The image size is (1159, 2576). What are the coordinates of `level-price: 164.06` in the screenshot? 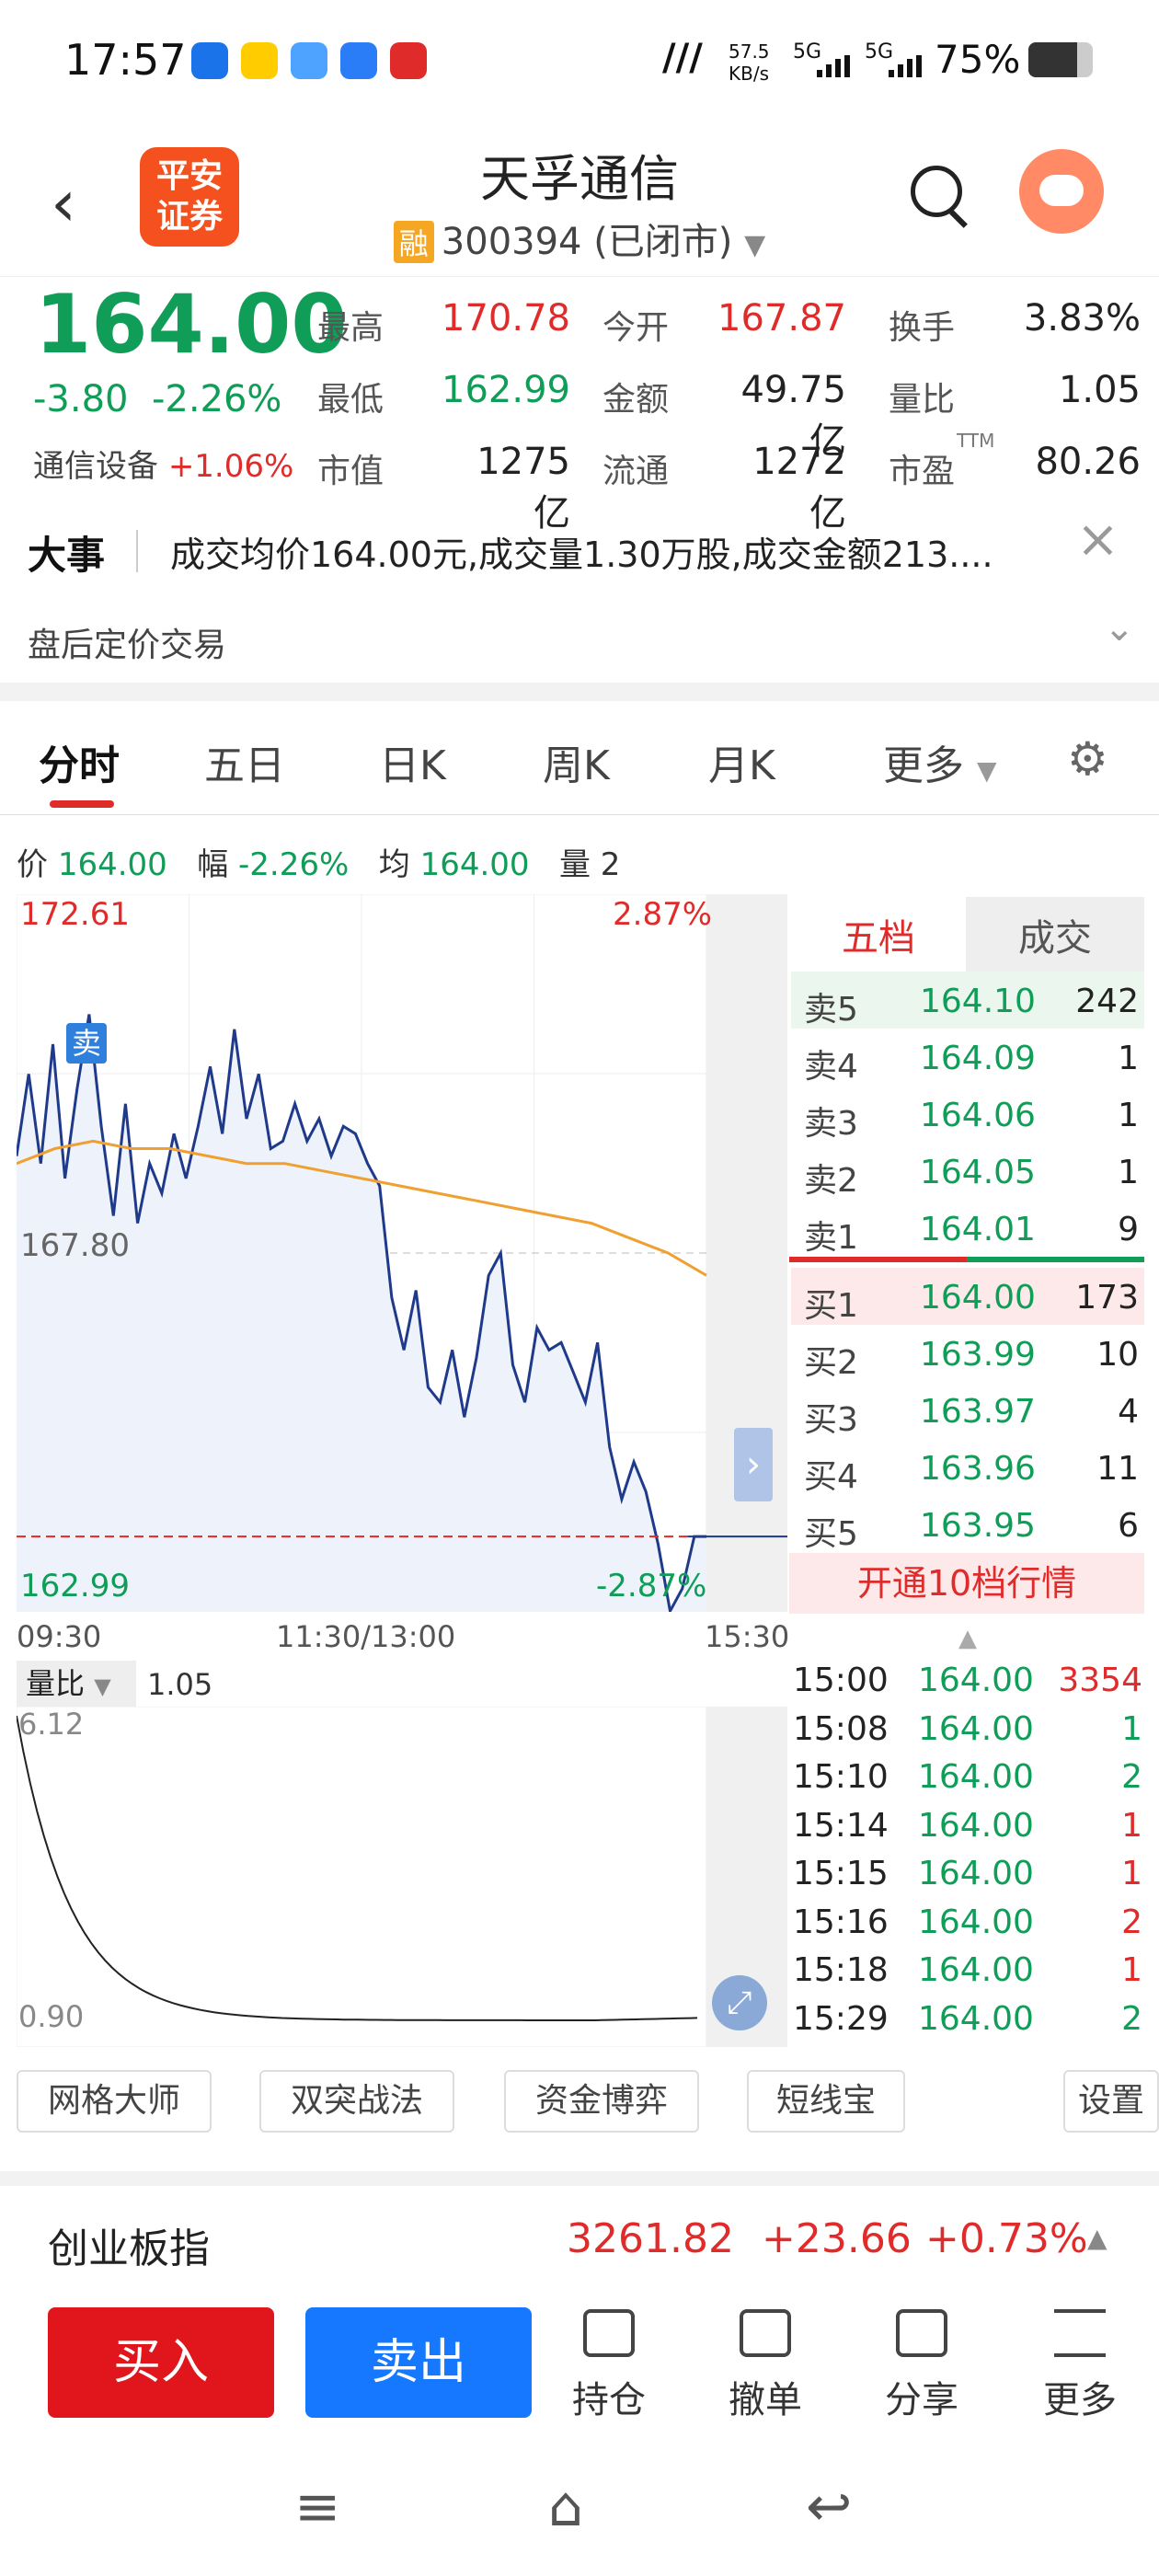 It's located at (978, 1115).